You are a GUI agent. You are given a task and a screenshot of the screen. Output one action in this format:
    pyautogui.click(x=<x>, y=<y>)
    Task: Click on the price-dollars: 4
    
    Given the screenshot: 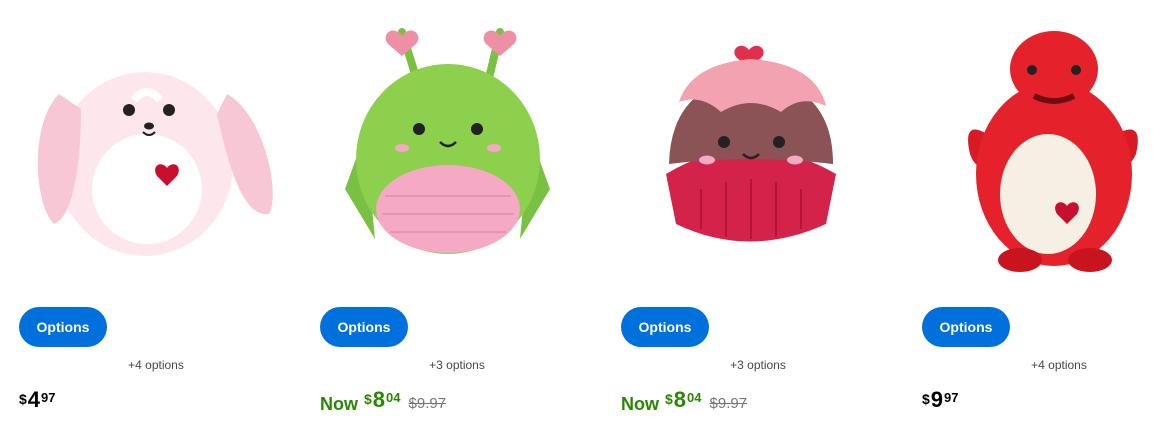 What is the action you would take?
    pyautogui.click(x=34, y=399)
    